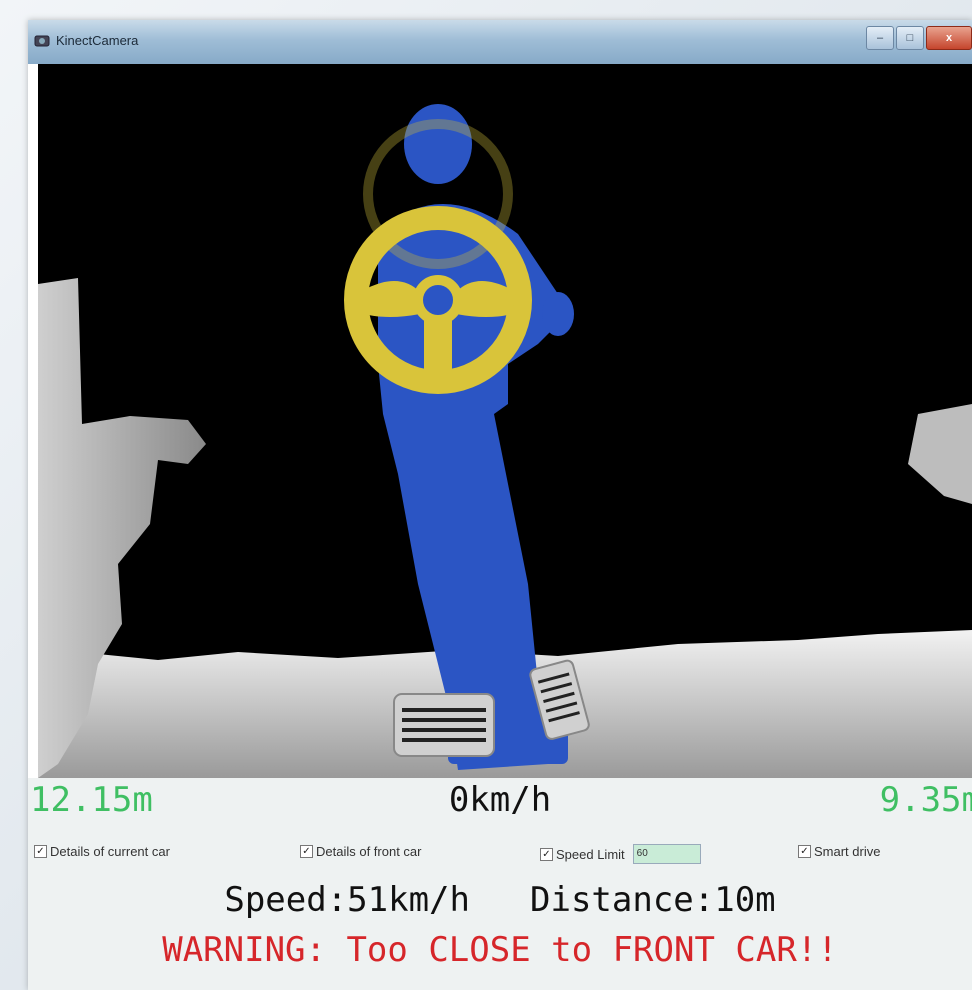  I want to click on minimize-button: –, so click(880, 38).